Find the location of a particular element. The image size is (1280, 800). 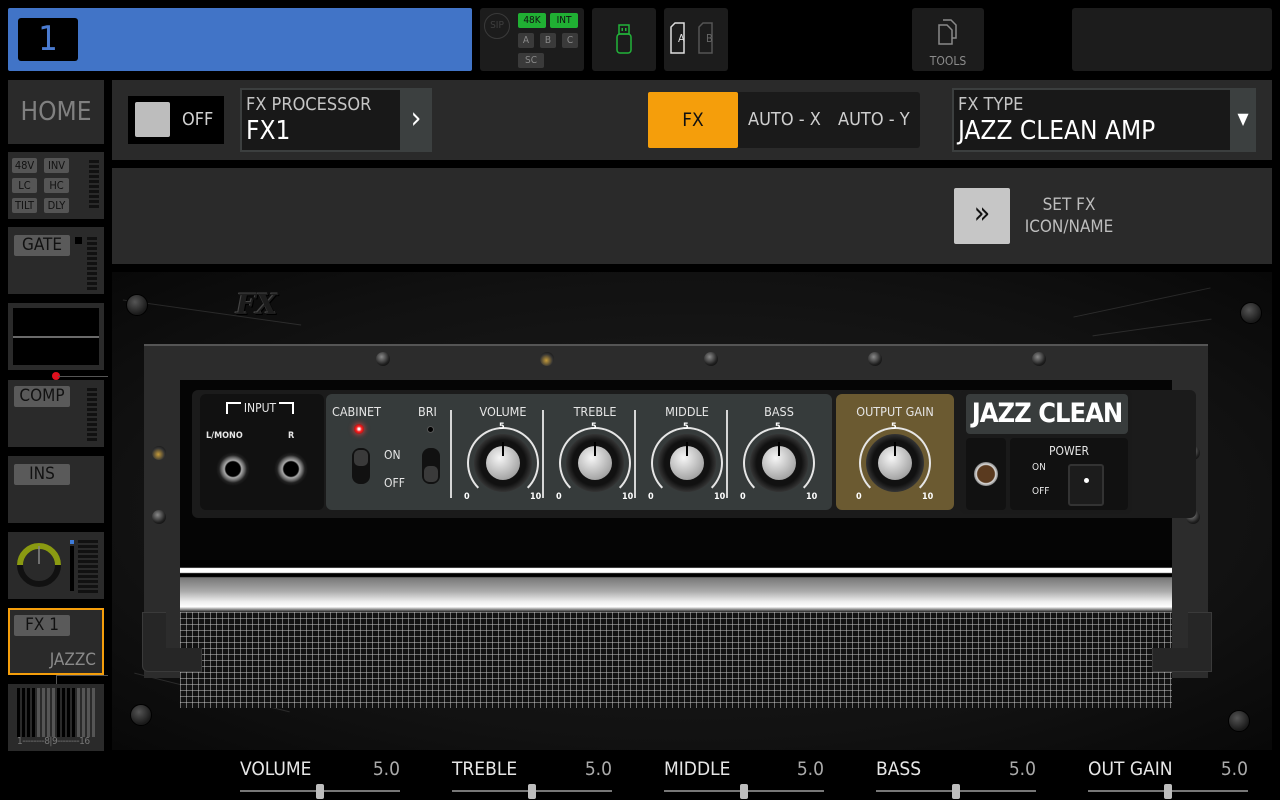

cabinet-toggle is located at coordinates (361, 466).